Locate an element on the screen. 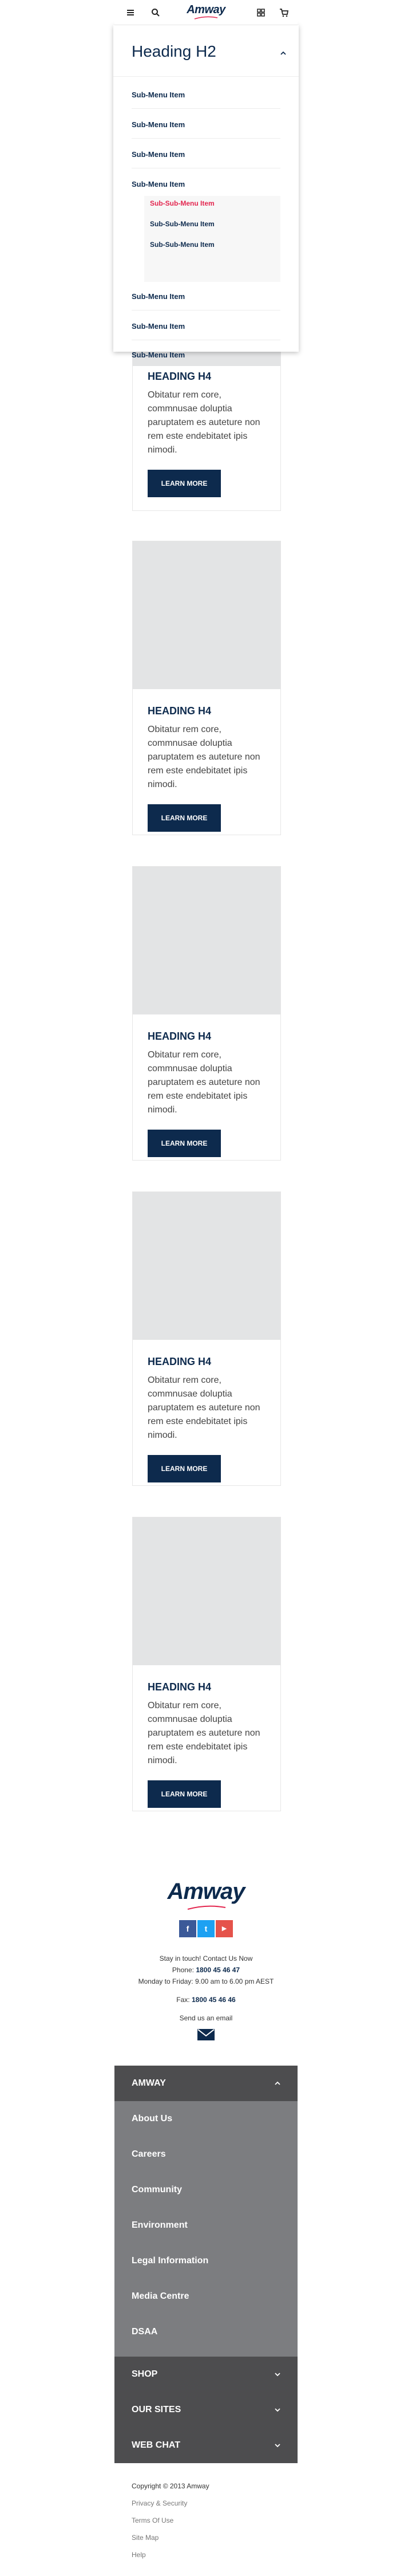 Image resolution: width=412 pixels, height=2576 pixels. footer-link: Media Centre is located at coordinates (160, 2296).